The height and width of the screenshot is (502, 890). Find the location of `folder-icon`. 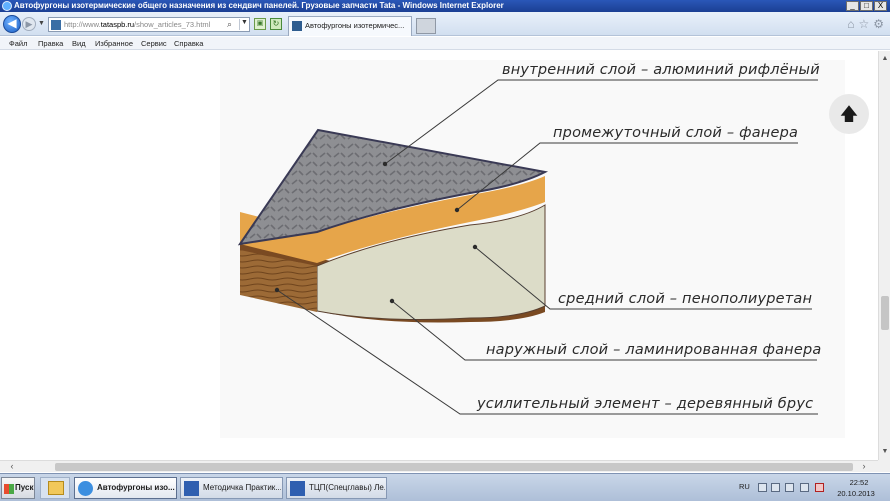

folder-icon is located at coordinates (56, 488).